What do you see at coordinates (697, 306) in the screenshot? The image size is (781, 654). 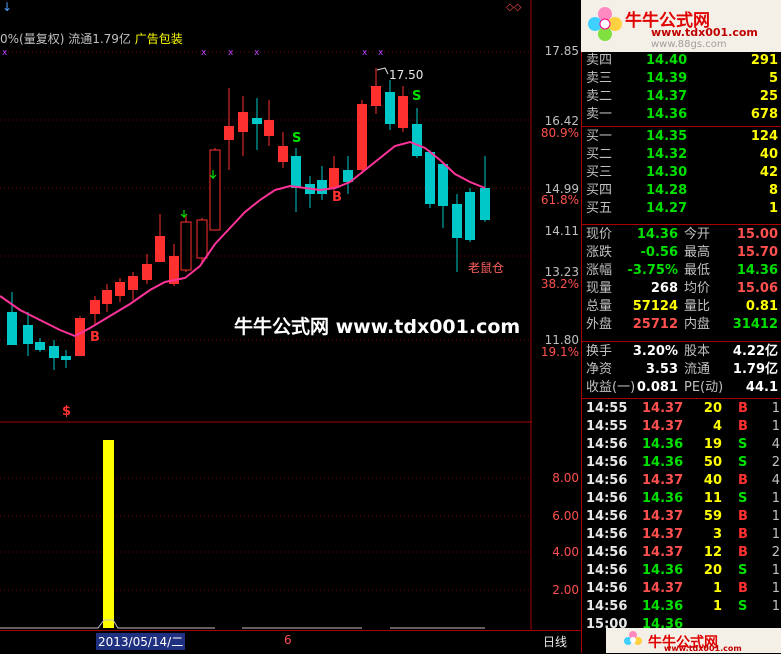 I see `quote-label: 量比` at bounding box center [697, 306].